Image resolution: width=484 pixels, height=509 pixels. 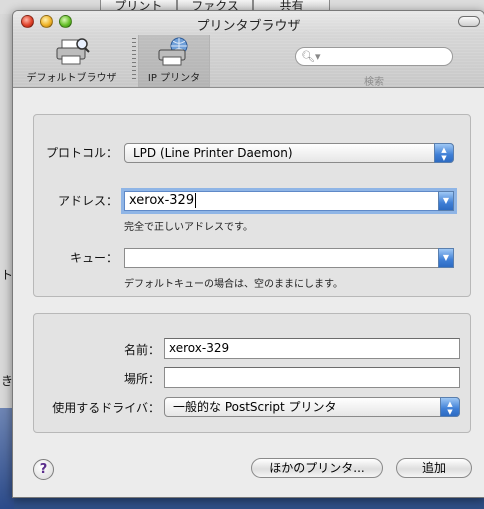 What do you see at coordinates (87, 201) in the screenshot?
I see `address-label: アドレス：` at bounding box center [87, 201].